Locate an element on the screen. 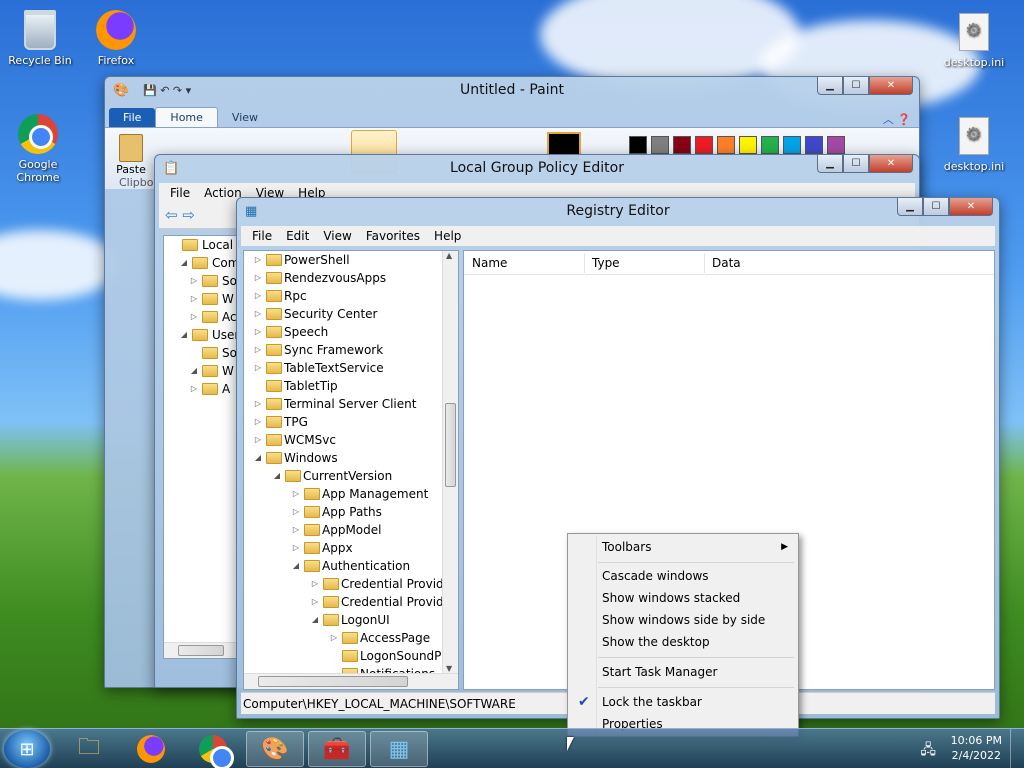  desktop-icon-ini-2: desktop.ini is located at coordinates (974, 143).